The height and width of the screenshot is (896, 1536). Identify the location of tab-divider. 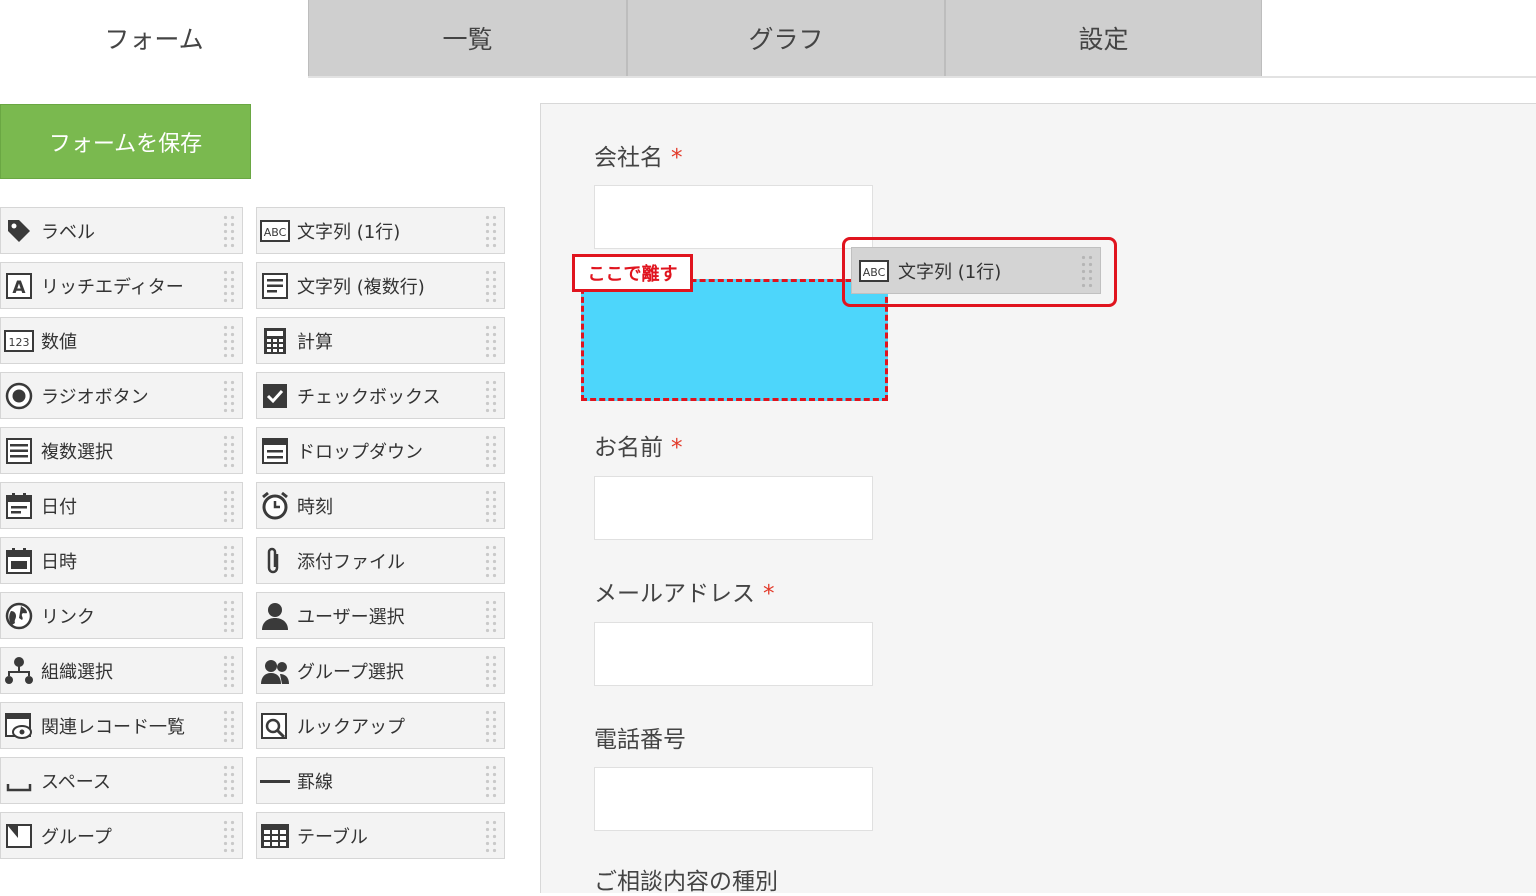
(922, 77).